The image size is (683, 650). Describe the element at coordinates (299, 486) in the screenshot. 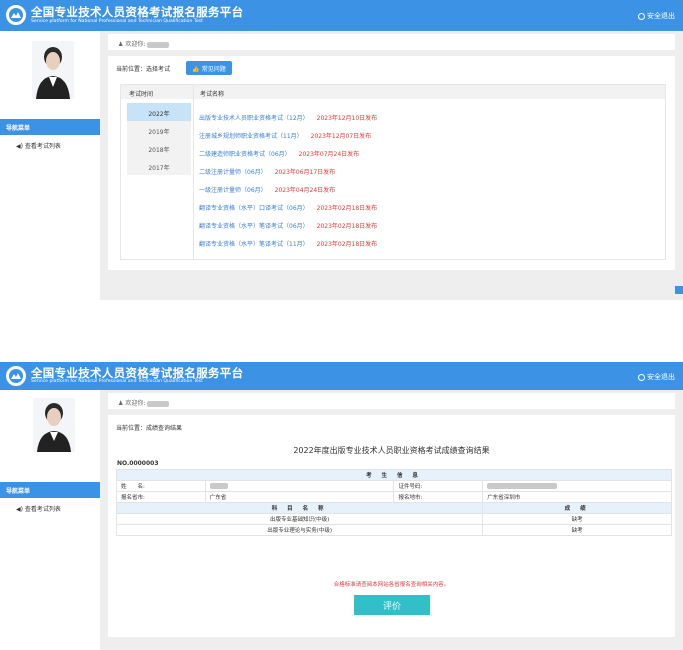

I see `name-value` at that location.